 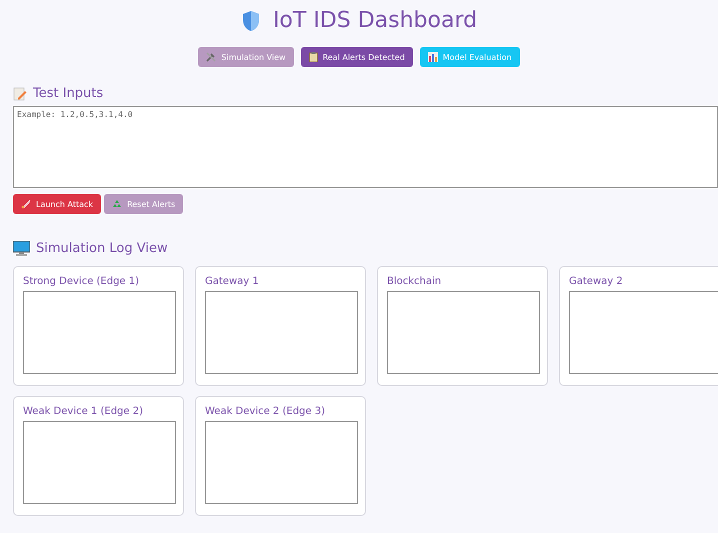 What do you see at coordinates (433, 57) in the screenshot?
I see `bar-chart-icon` at bounding box center [433, 57].